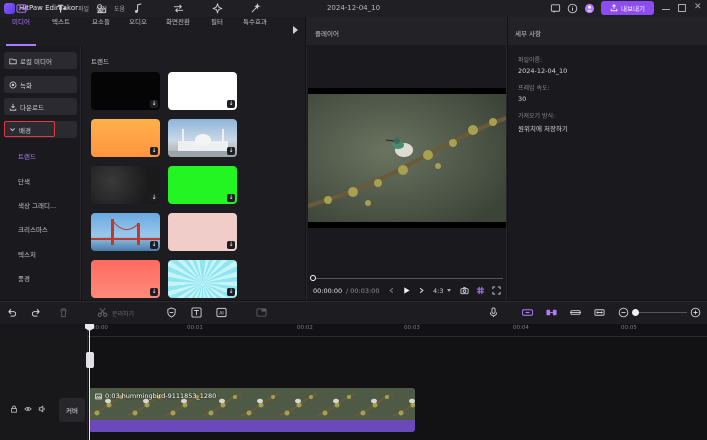  Describe the element at coordinates (29, 129) in the screenshot. I see `highlight-box` at that location.